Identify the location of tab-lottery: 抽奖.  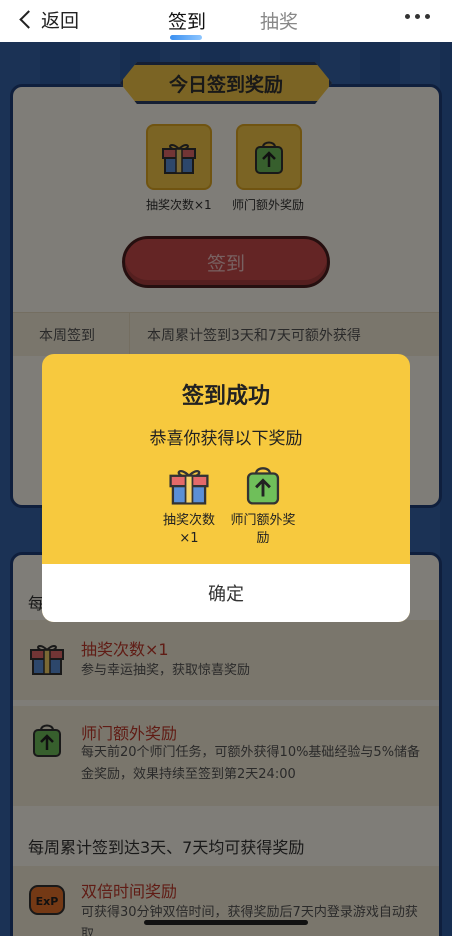
(279, 20).